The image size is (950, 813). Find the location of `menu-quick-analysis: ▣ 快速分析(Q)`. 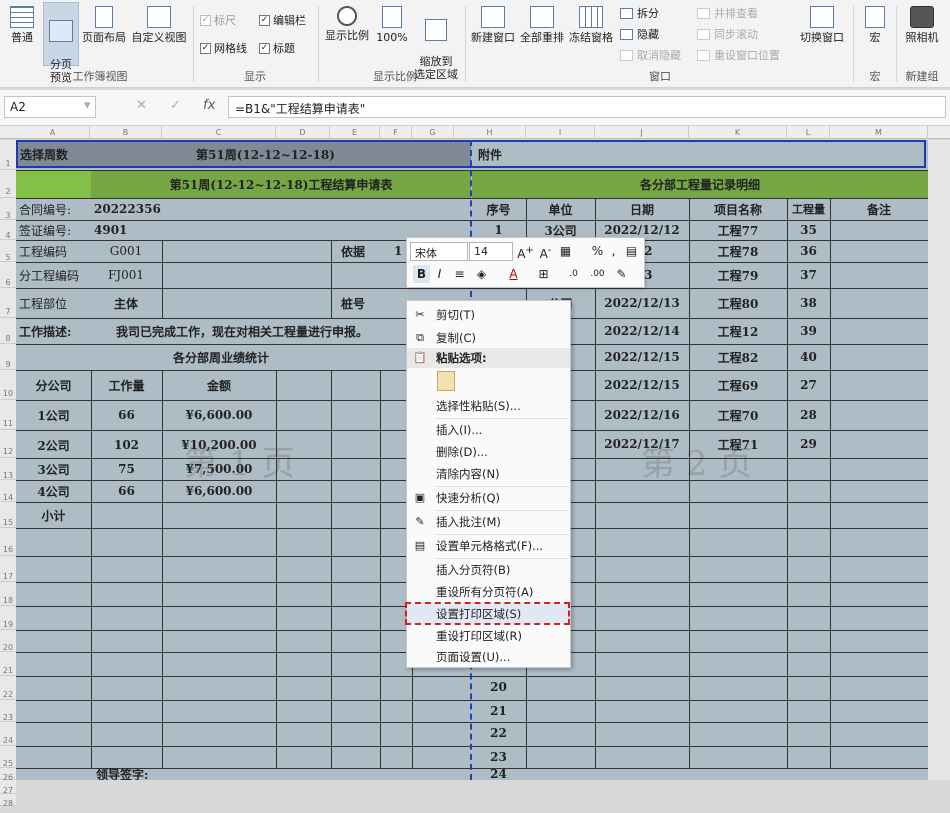

menu-quick-analysis: ▣ 快速分析(Q) is located at coordinates (488, 498).